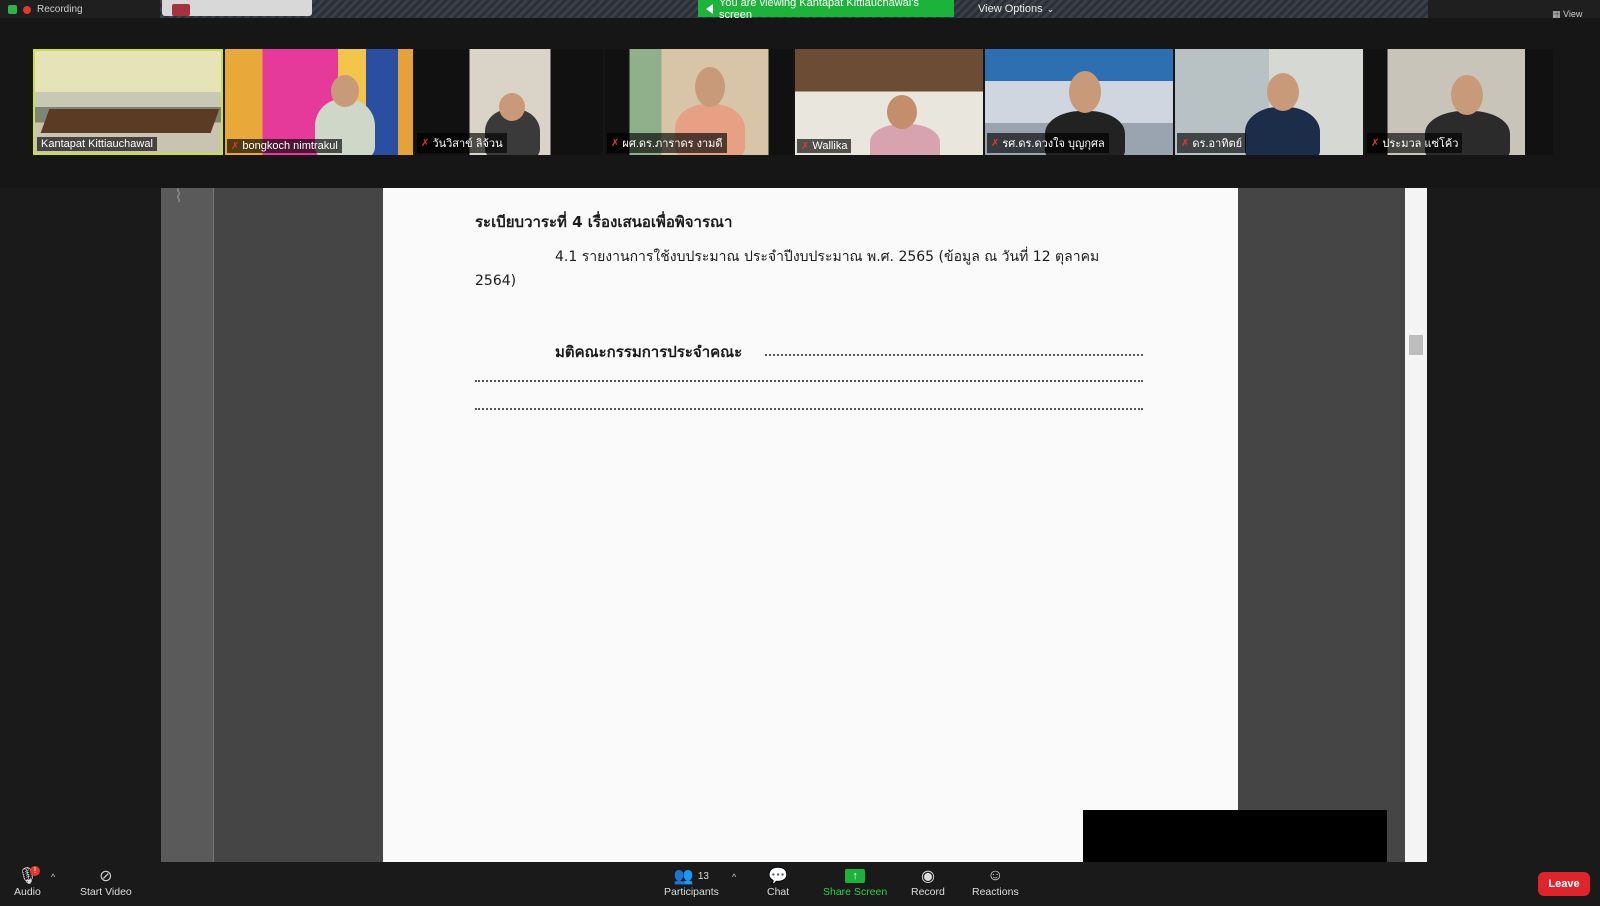  Describe the element at coordinates (27, 892) in the screenshot. I see `audio-label: Audio` at that location.